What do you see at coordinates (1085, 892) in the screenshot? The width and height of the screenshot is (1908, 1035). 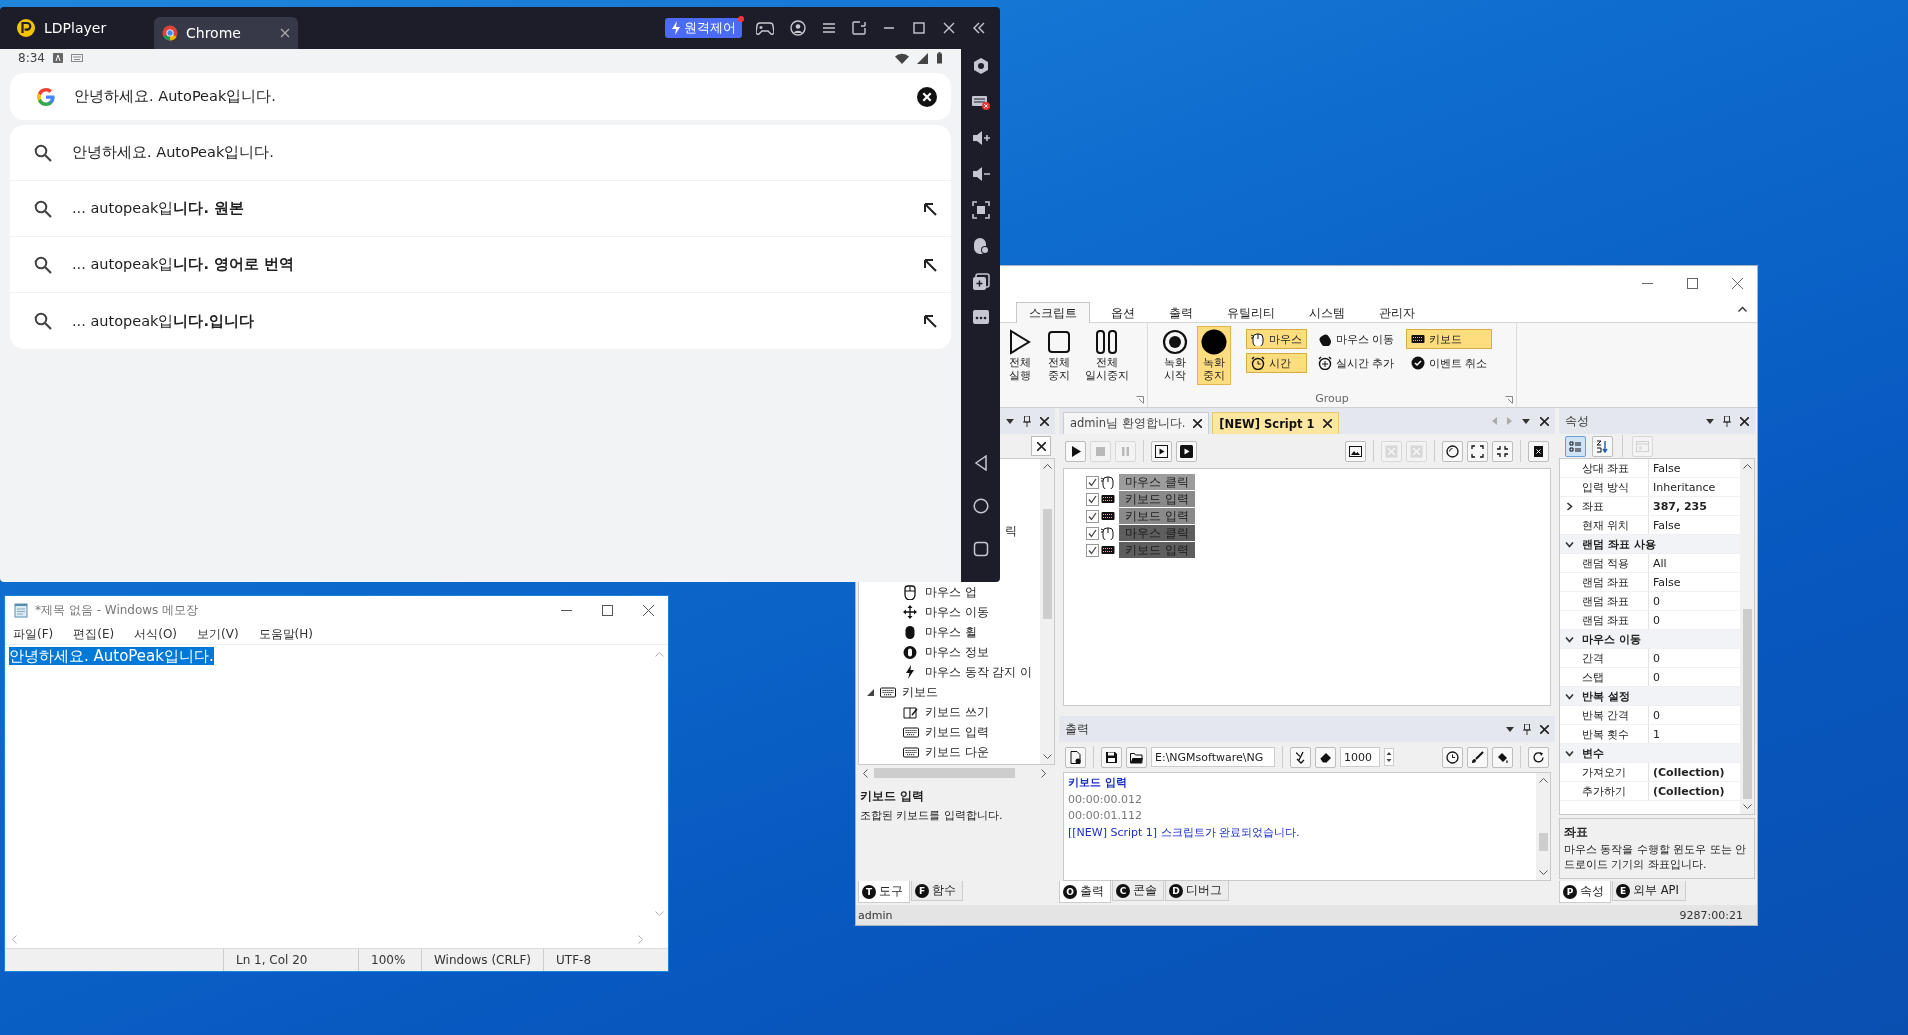 I see `panel-tab: O 출력` at bounding box center [1085, 892].